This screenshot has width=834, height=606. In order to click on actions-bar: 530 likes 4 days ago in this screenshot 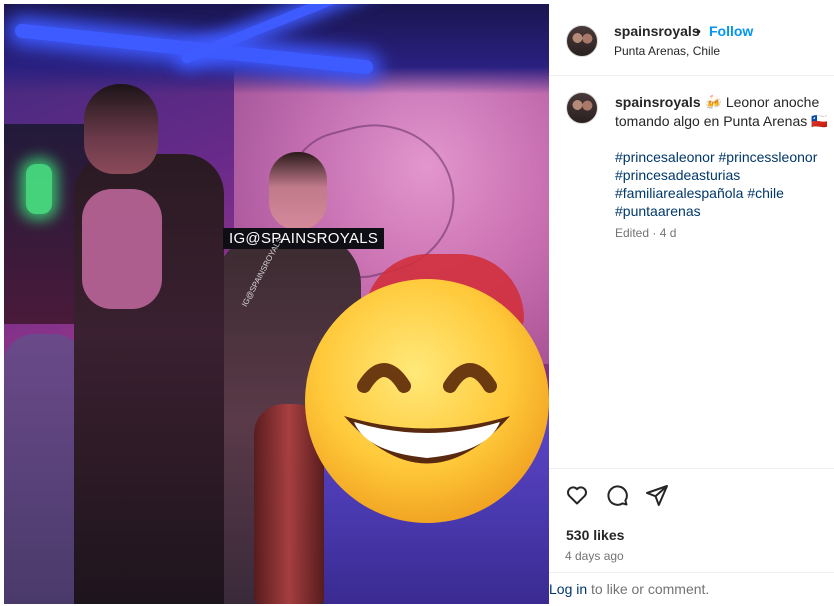, I will do `click(691, 520)`.